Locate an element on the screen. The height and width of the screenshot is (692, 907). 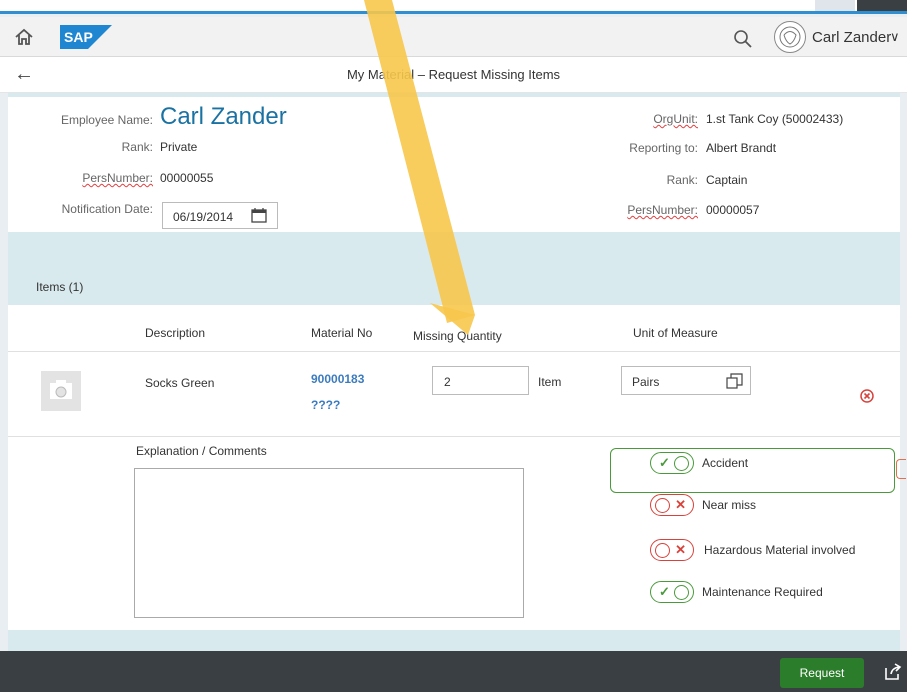
delete-icon is located at coordinates (867, 396).